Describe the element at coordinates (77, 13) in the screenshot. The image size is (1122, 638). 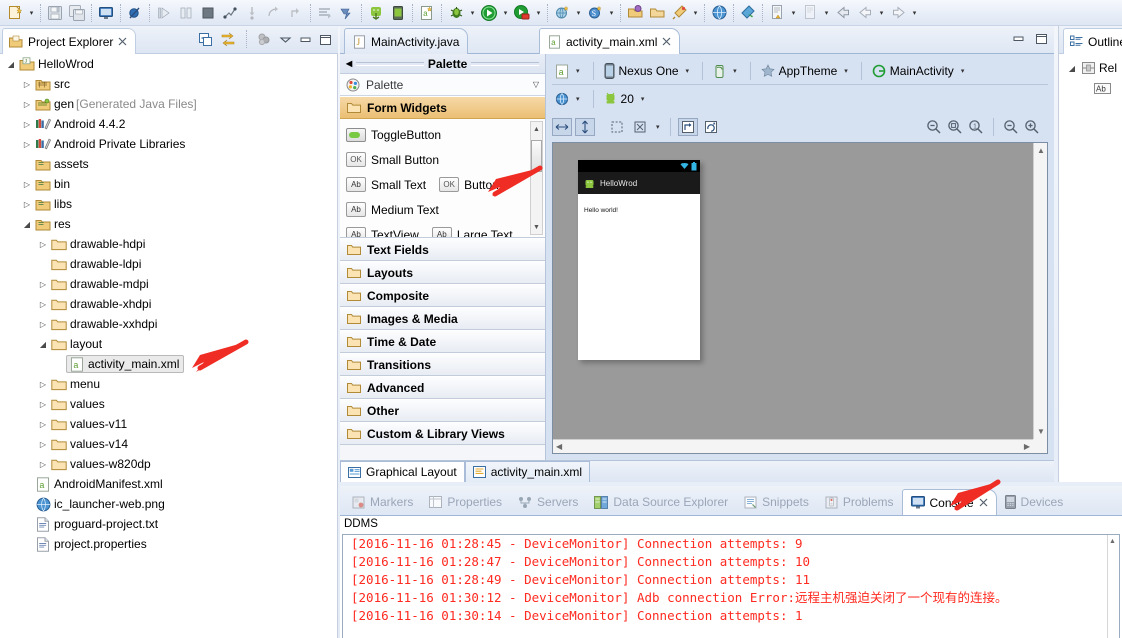
I see `save-all-icon` at that location.